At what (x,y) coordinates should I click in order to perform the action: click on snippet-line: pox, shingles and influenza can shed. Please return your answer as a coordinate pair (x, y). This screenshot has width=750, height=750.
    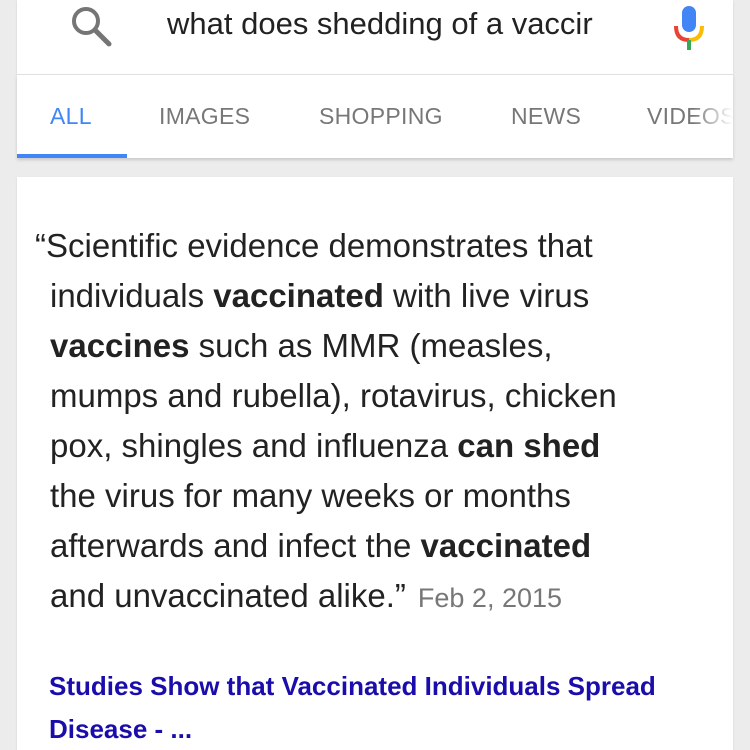
    Looking at the image, I should click on (375, 446).